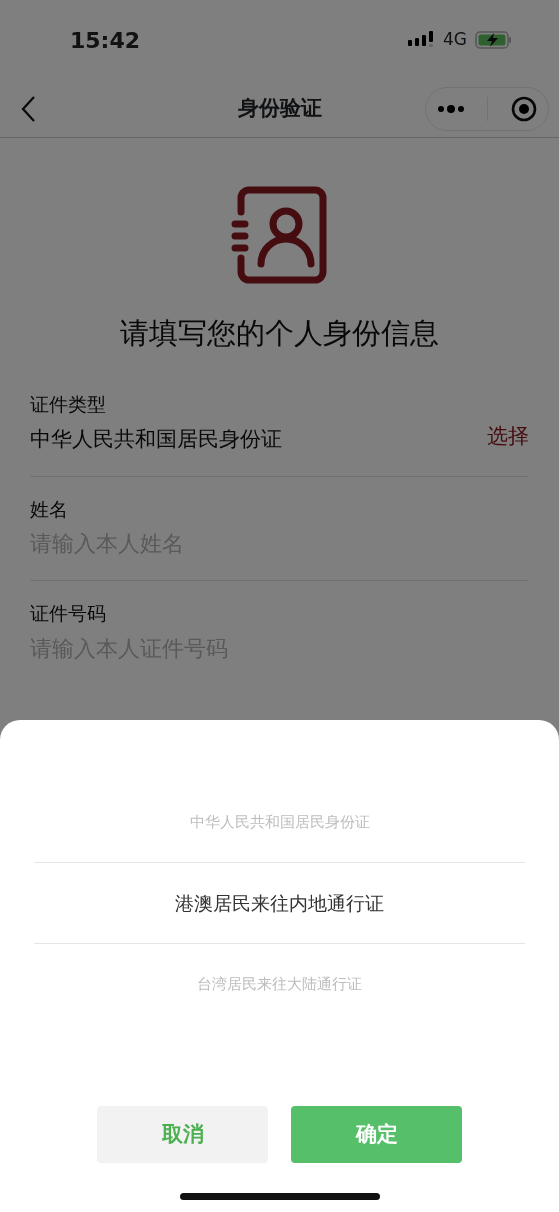 Image resolution: width=559 pixels, height=1212 pixels. Describe the element at coordinates (279, 903) in the screenshot. I see `picker-option: 港澳居民来往内地通行证` at that location.